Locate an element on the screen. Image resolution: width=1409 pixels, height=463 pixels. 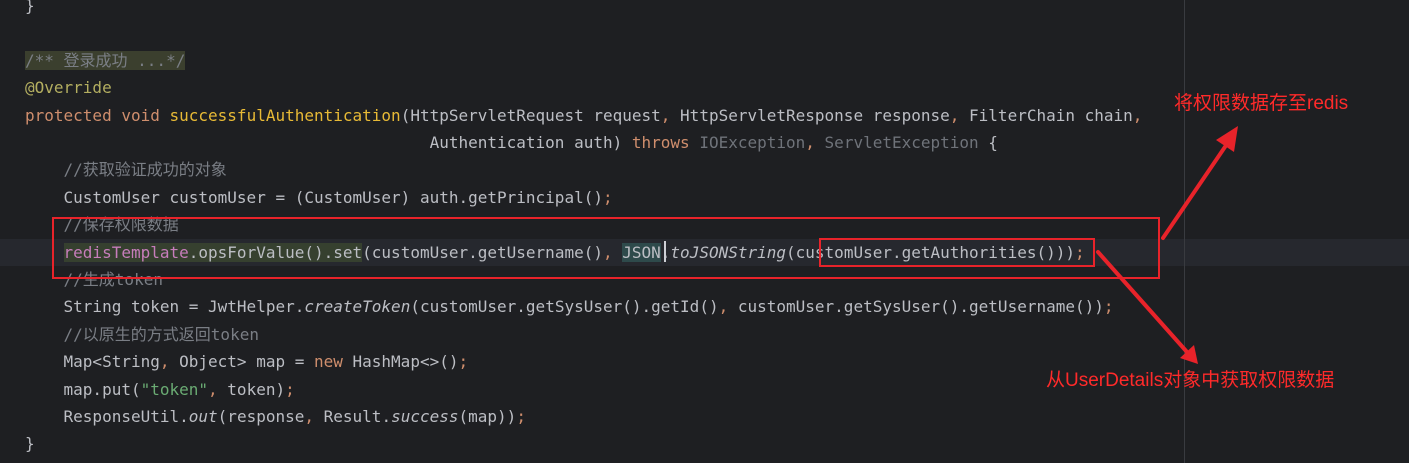
annotation-box-get-authorities is located at coordinates (957, 252).